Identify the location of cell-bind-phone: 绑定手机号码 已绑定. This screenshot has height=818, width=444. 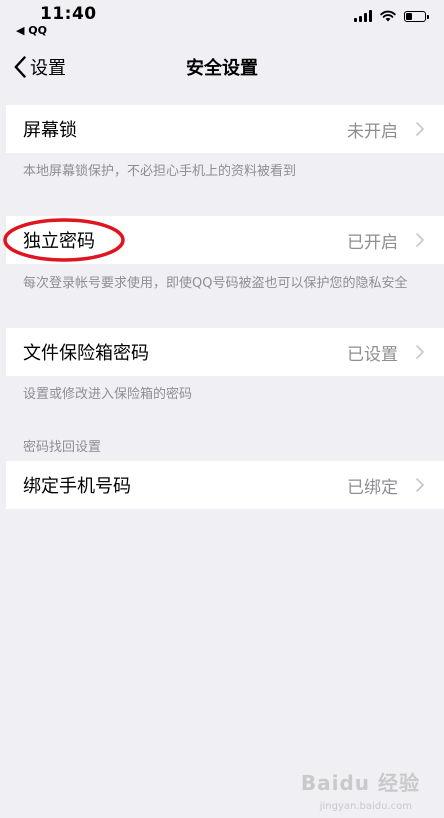
(225, 485).